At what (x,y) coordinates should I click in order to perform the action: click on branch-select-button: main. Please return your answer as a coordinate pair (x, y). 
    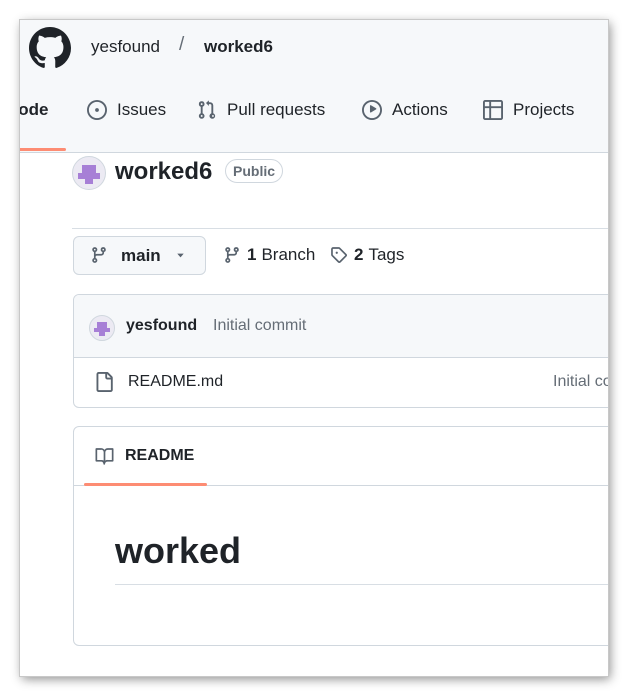
    Looking at the image, I should click on (139, 255).